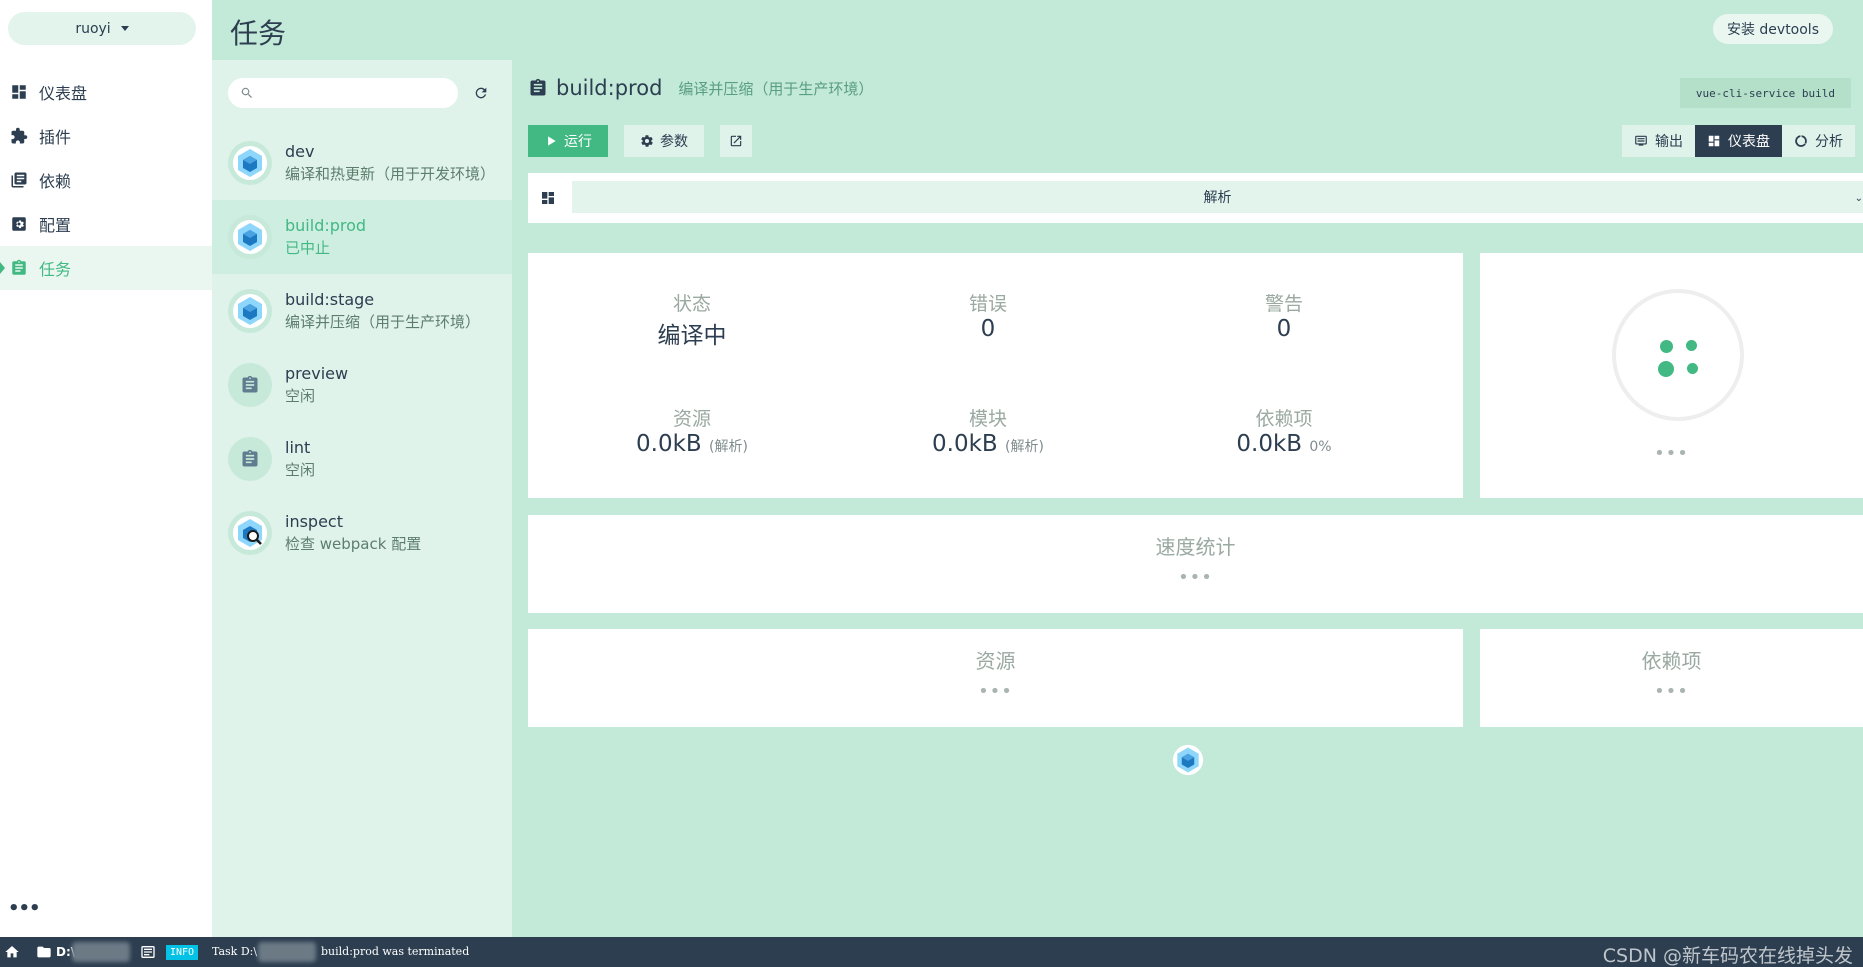 This screenshot has width=1863, height=967. I want to click on dashboard-mode-bar: 解析 ⌄, so click(1195, 198).